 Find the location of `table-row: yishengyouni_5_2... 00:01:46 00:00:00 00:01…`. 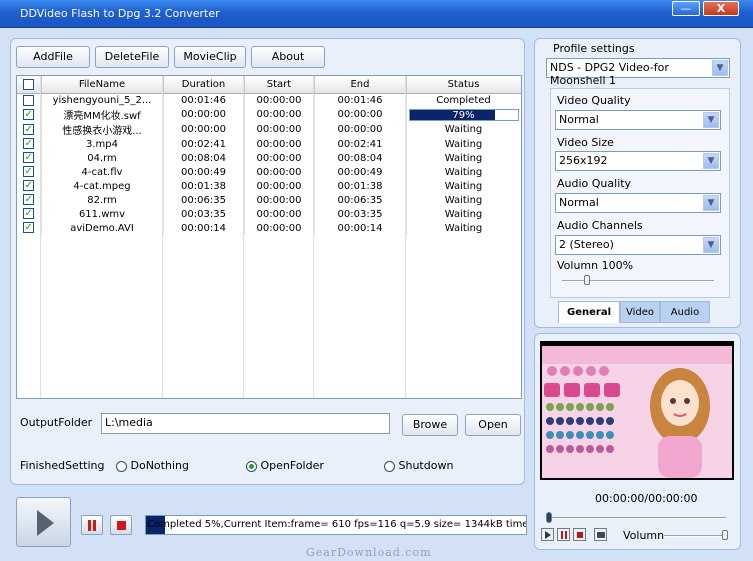

table-row: yishengyouni_5_2... 00:01:46 00:00:00 00:01… is located at coordinates (269, 100).